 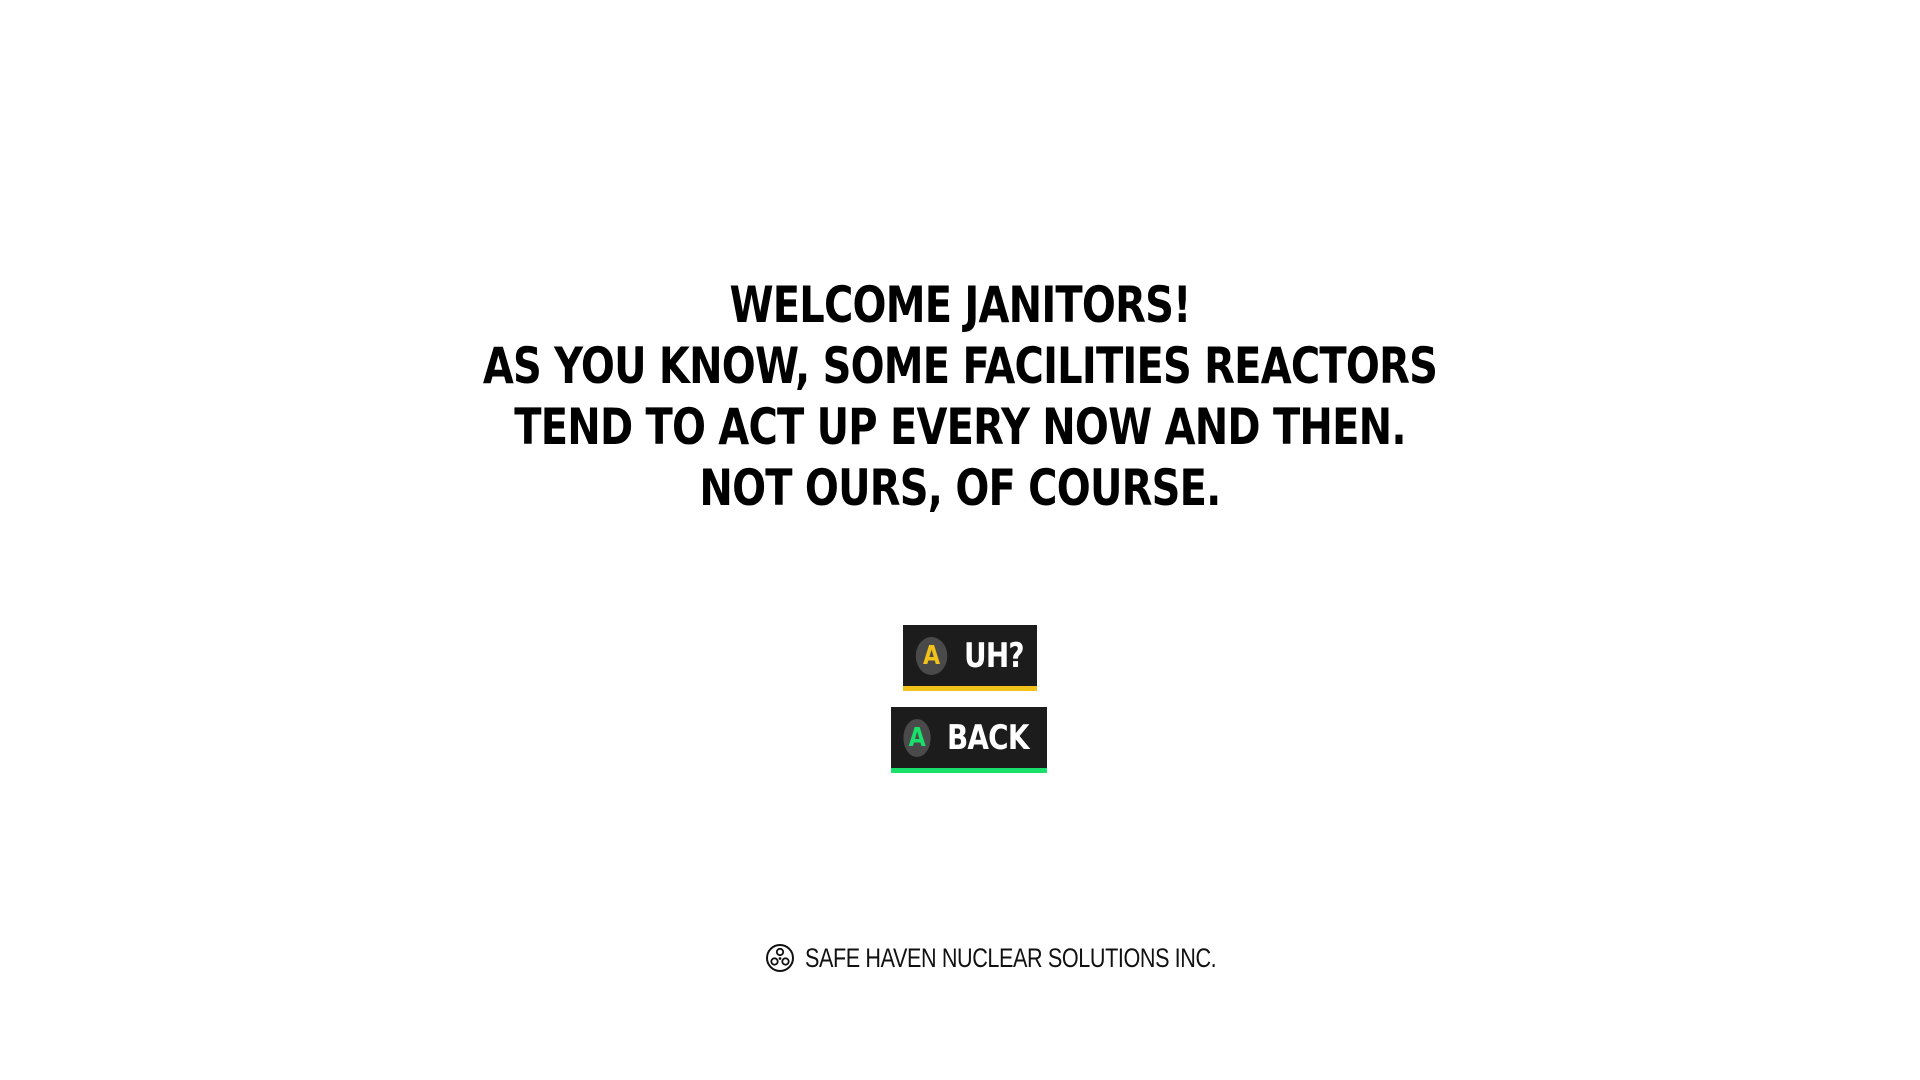 I want to click on company-name: SAFE HAVEN NUCLEAR SOLUTIONS INC., so click(x=1011, y=957).